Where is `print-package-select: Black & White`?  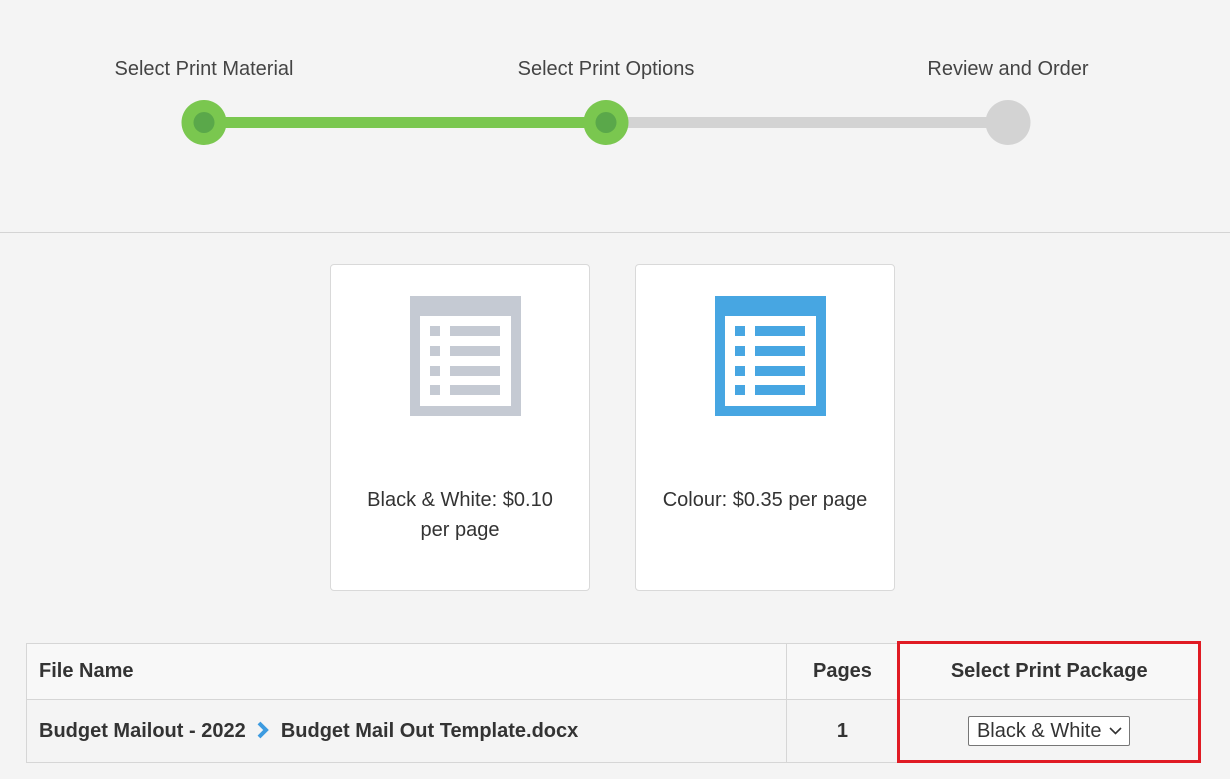 print-package-select: Black & White is located at coordinates (1049, 731).